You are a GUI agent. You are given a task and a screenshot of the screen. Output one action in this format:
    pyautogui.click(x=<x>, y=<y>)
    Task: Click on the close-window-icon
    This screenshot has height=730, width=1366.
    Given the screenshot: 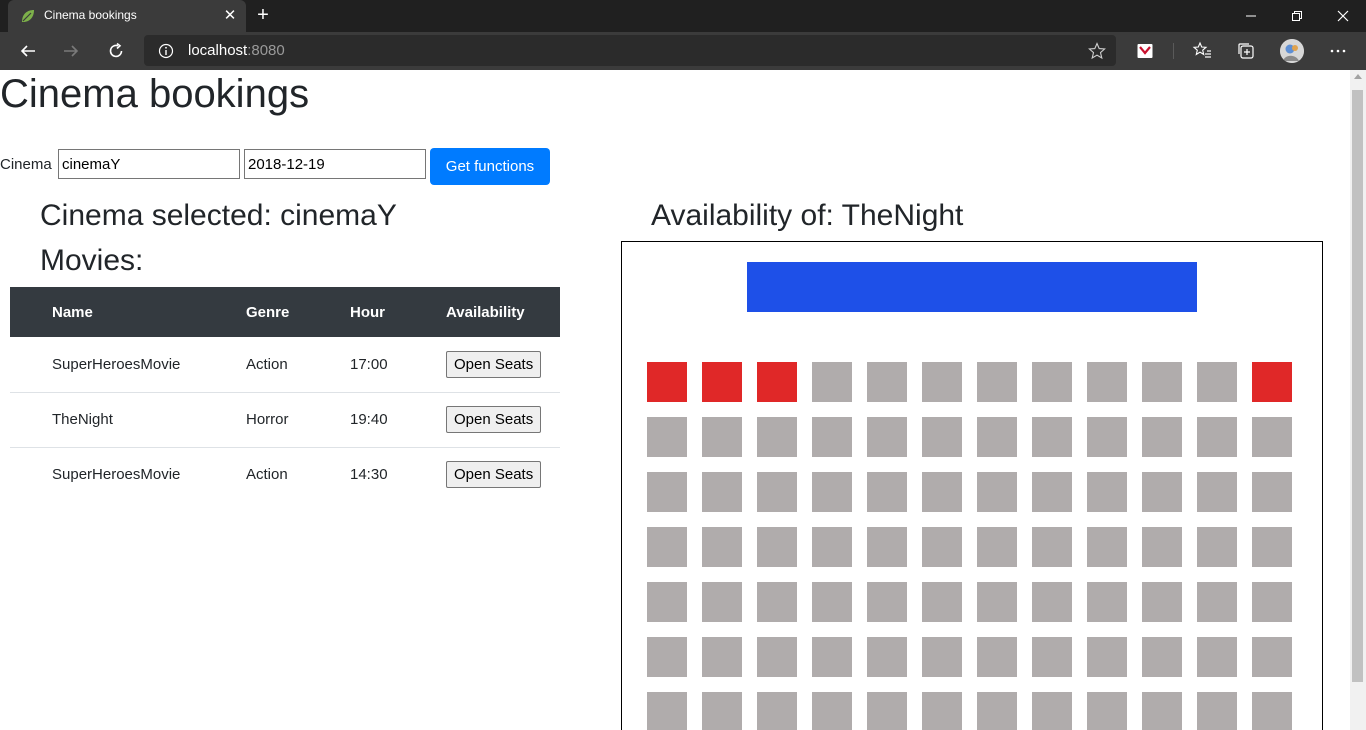 What is the action you would take?
    pyautogui.click(x=1343, y=16)
    